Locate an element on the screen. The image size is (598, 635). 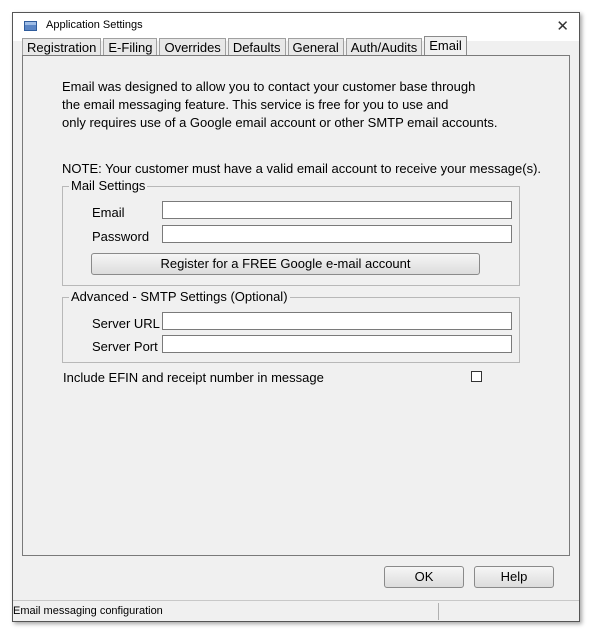
server-port-field is located at coordinates (337, 344).